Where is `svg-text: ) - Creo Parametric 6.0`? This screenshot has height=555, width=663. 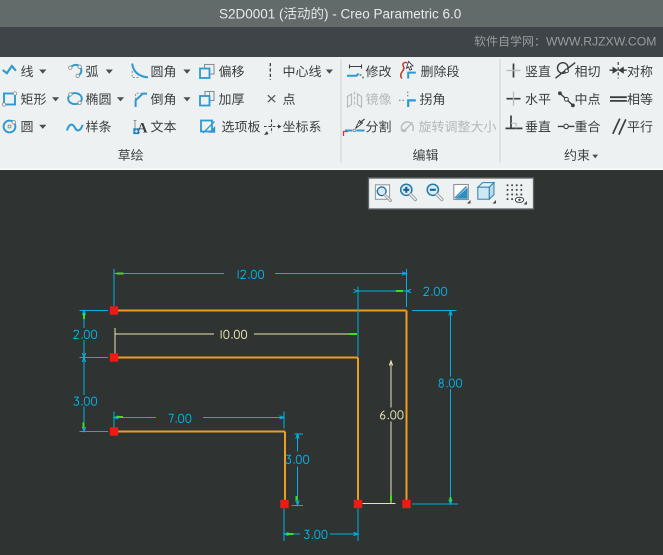
svg-text: ) - Creo Parametric 6.0 is located at coordinates (392, 13).